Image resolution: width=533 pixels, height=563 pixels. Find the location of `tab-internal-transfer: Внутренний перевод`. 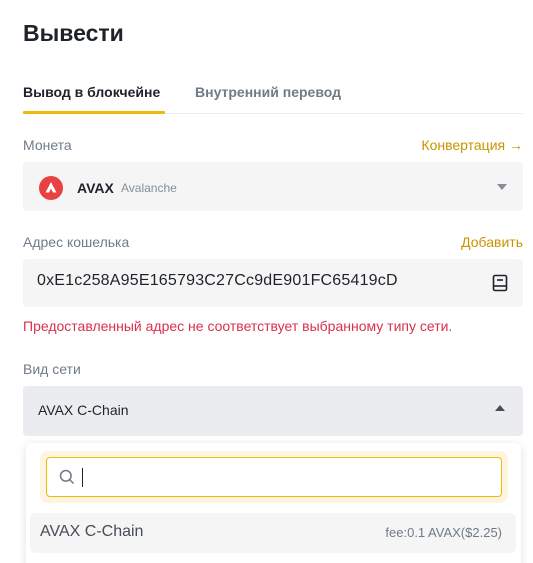

tab-internal-transfer: Внутренний перевод is located at coordinates (268, 92).